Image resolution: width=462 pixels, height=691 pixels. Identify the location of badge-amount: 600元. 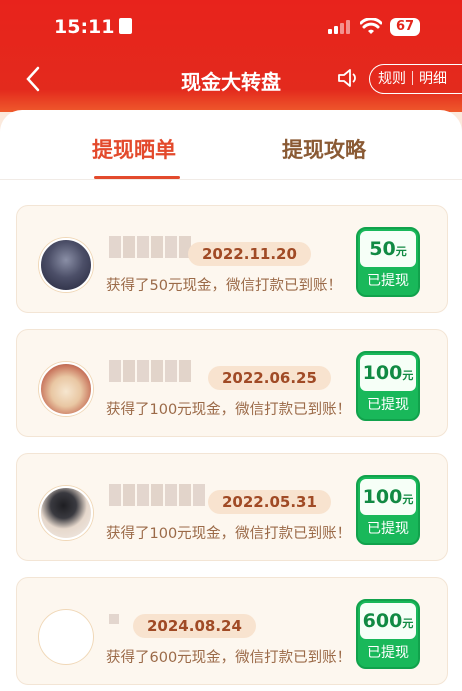
(388, 621).